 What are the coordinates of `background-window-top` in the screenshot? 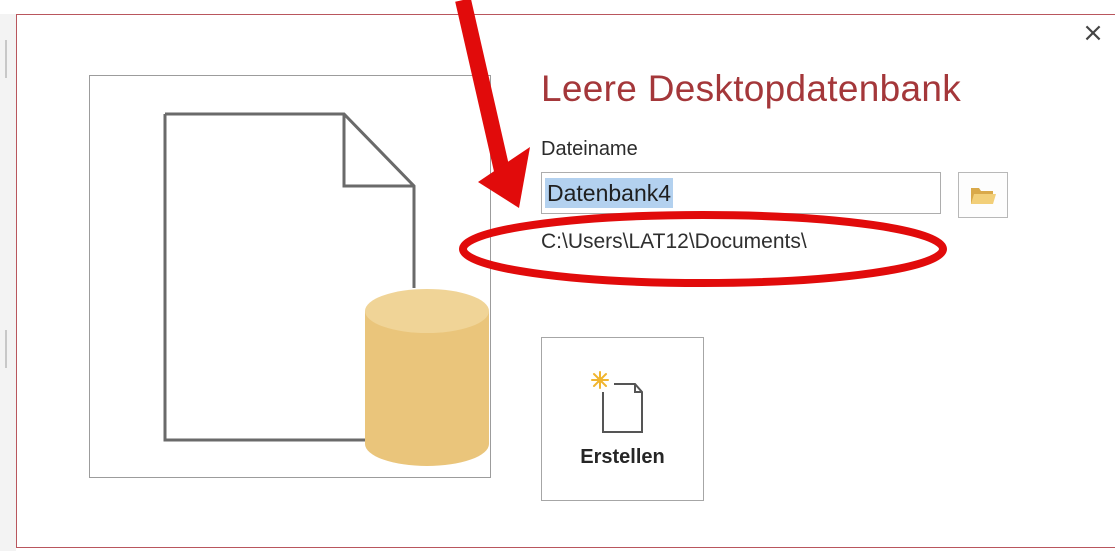 It's located at (558, 7).